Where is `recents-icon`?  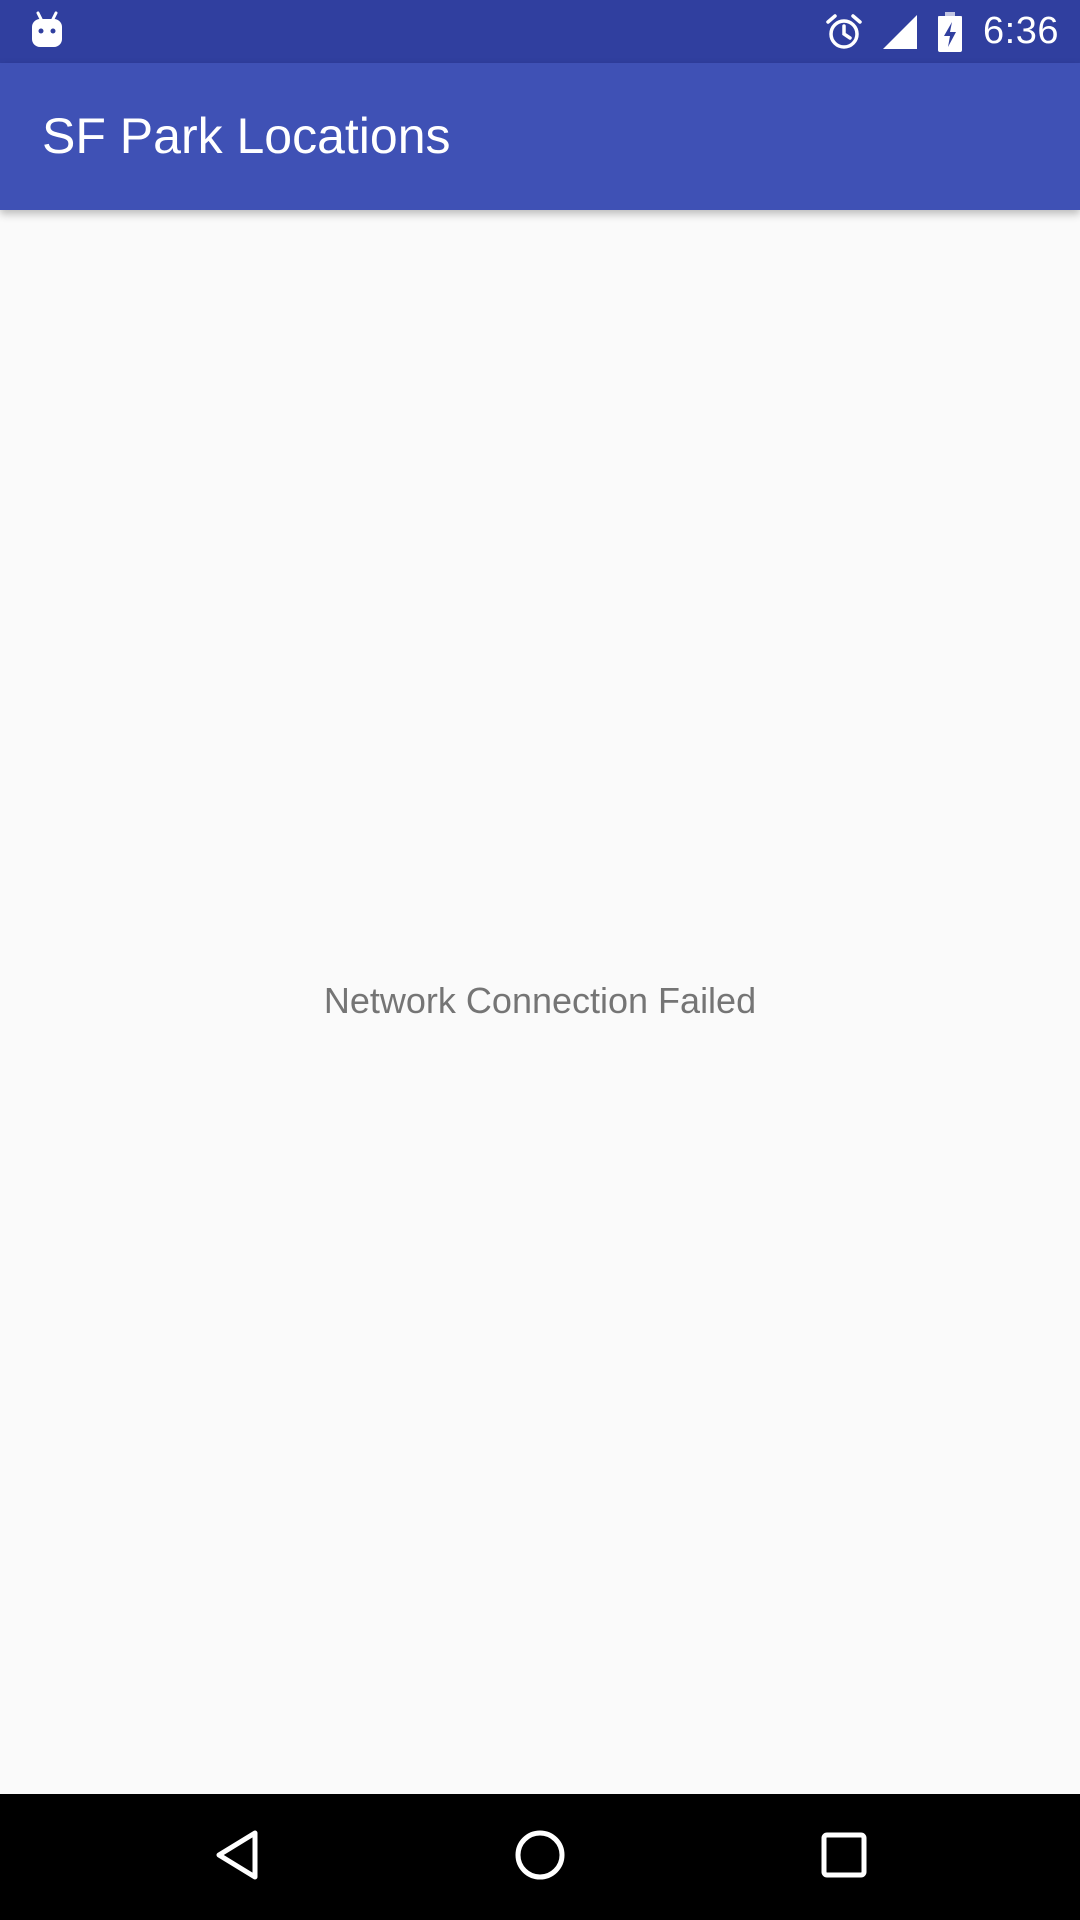
recents-icon is located at coordinates (844, 1857).